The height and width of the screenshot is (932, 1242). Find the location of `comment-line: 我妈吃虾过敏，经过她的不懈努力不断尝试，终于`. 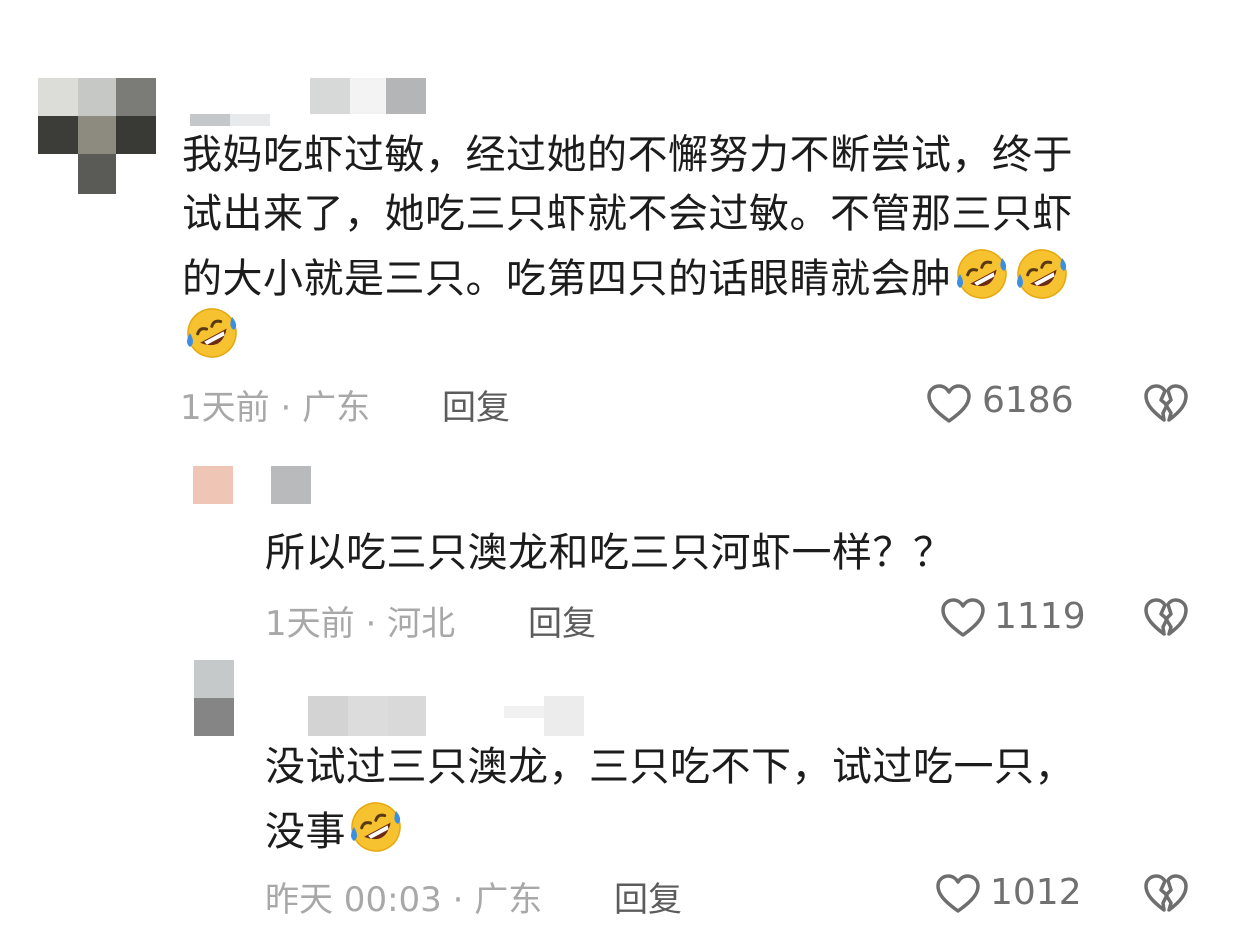

comment-line: 我妈吃虾过敏，经过她的不懈努力不断尝试，终于 is located at coordinates (627, 155).